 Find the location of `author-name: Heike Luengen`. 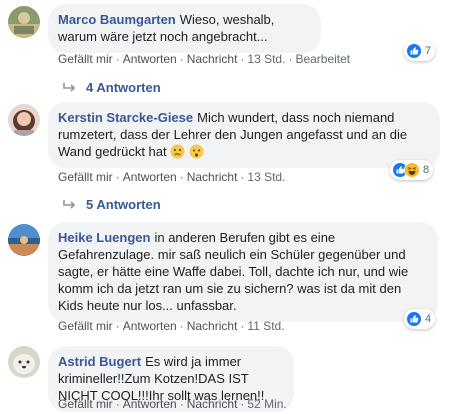

author-name: Heike Luengen is located at coordinates (104, 237).